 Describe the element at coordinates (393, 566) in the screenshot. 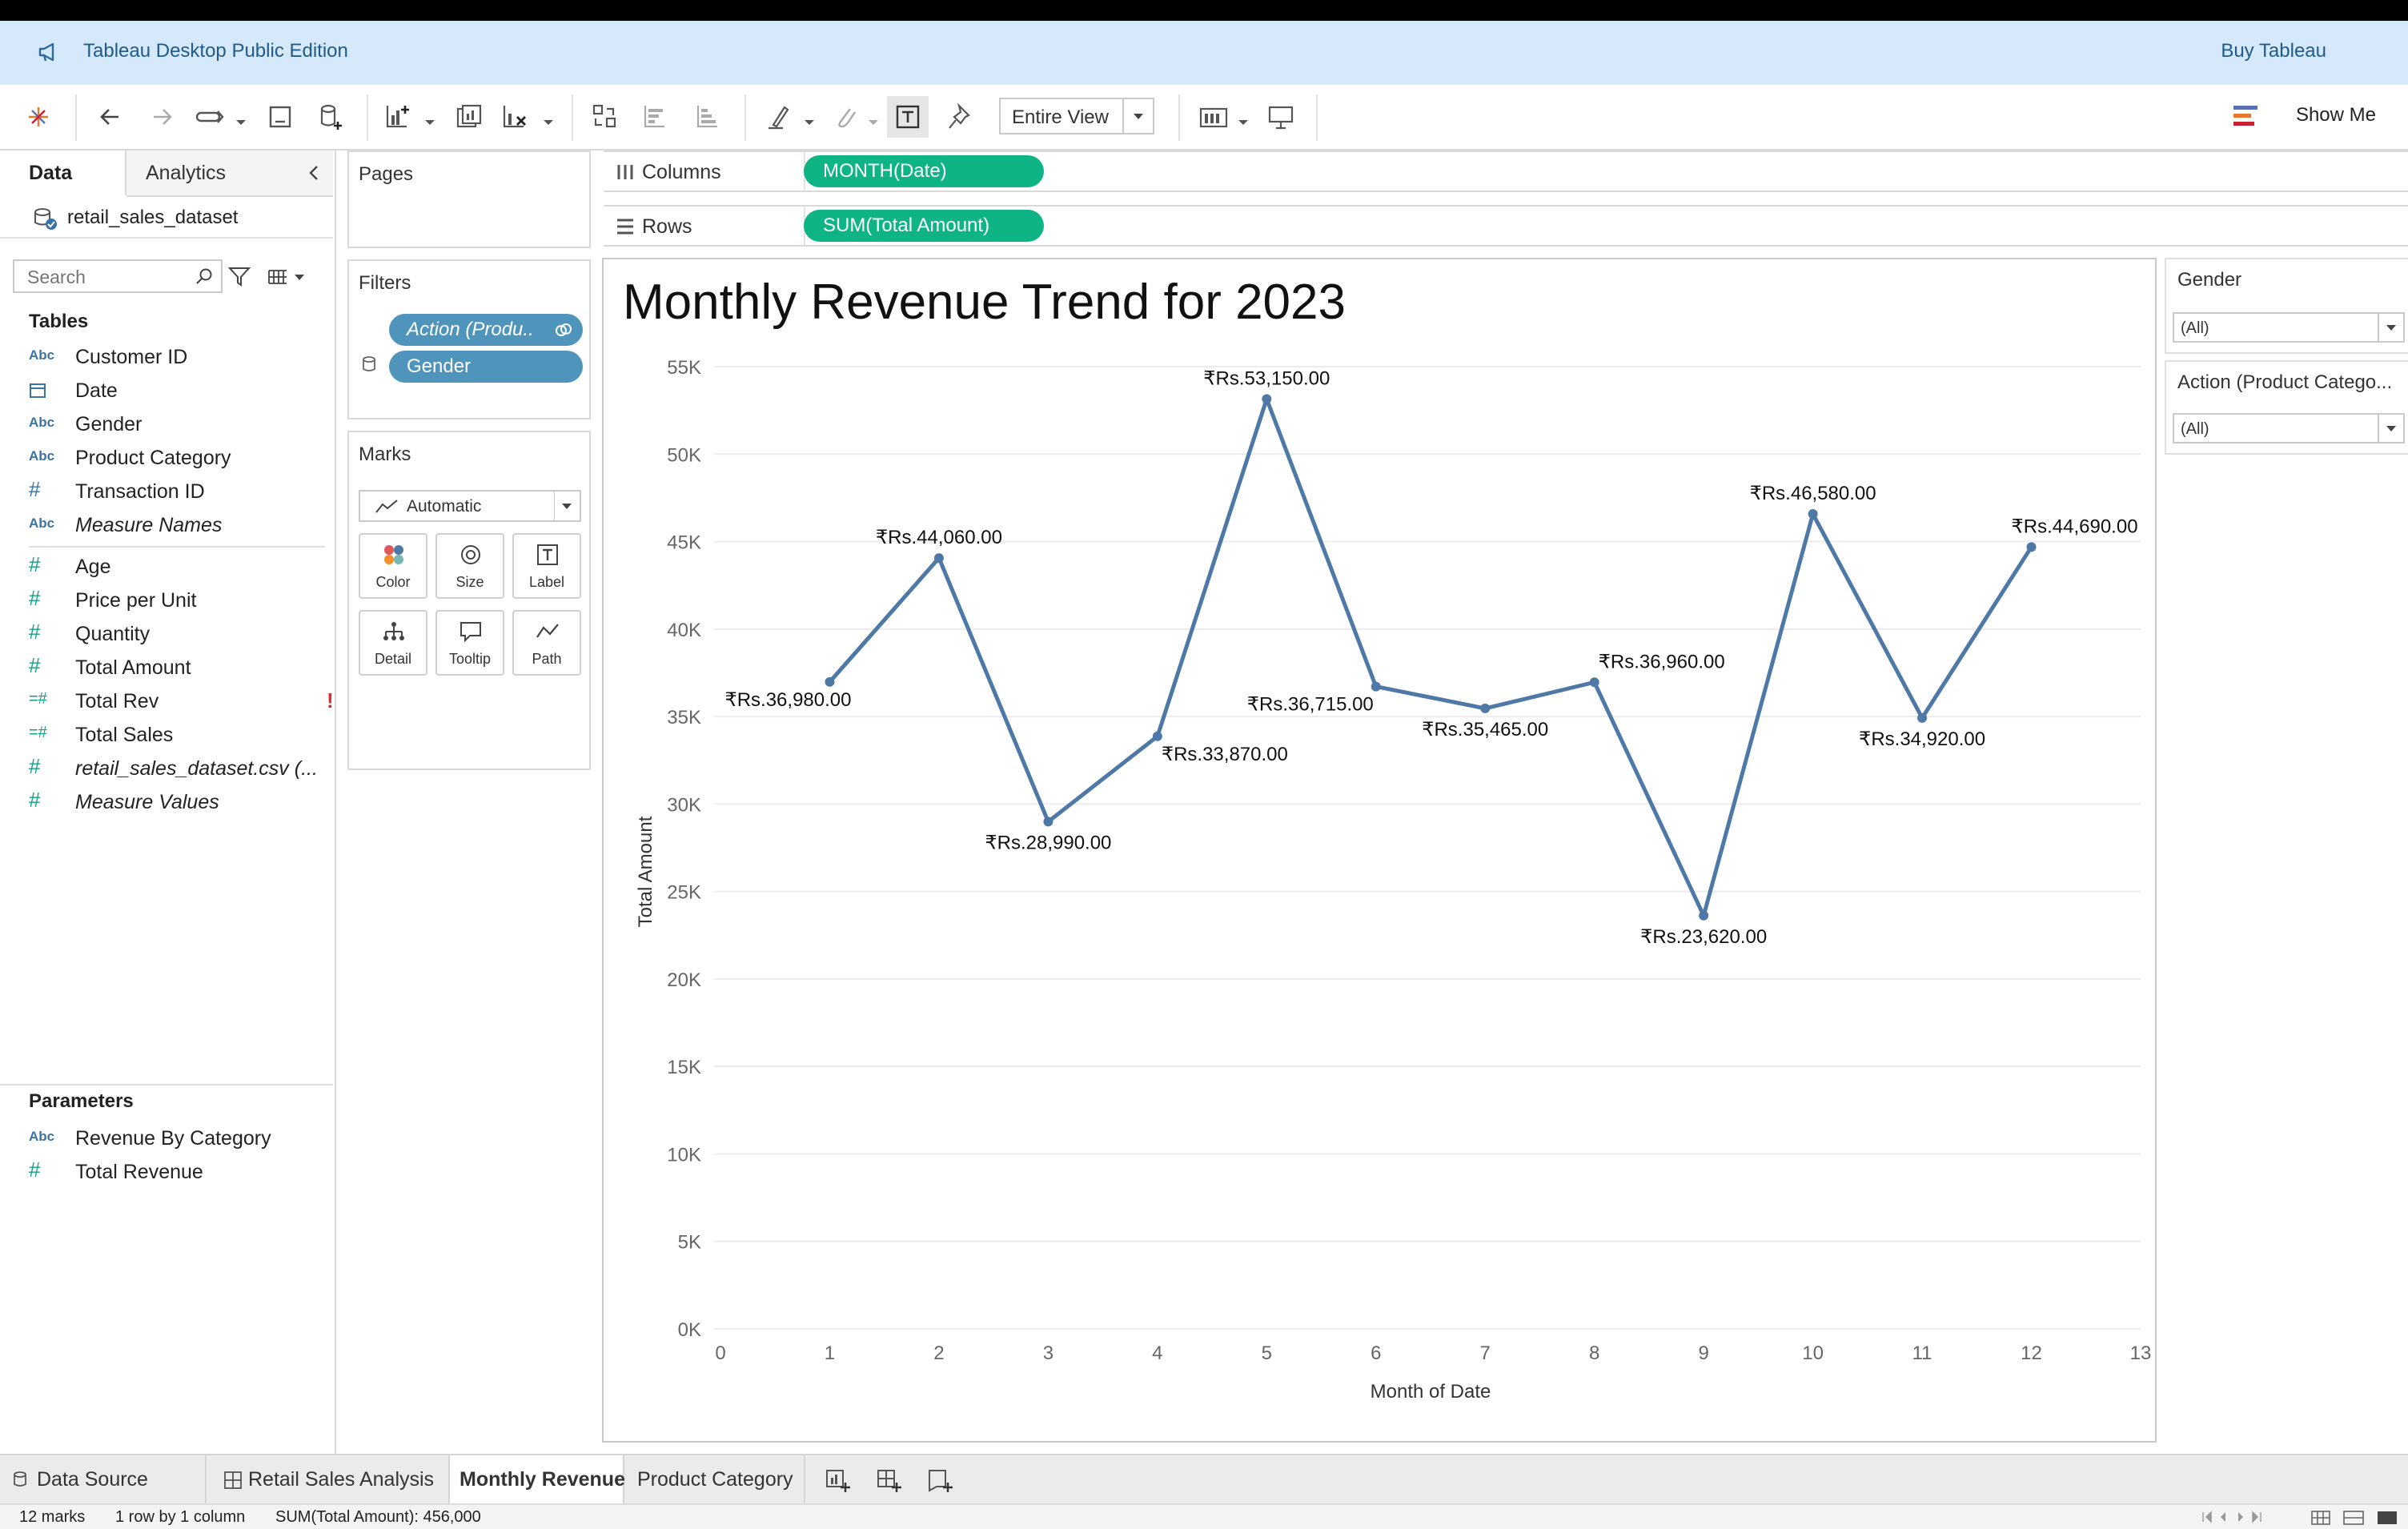

I see `color-button: Color` at that location.